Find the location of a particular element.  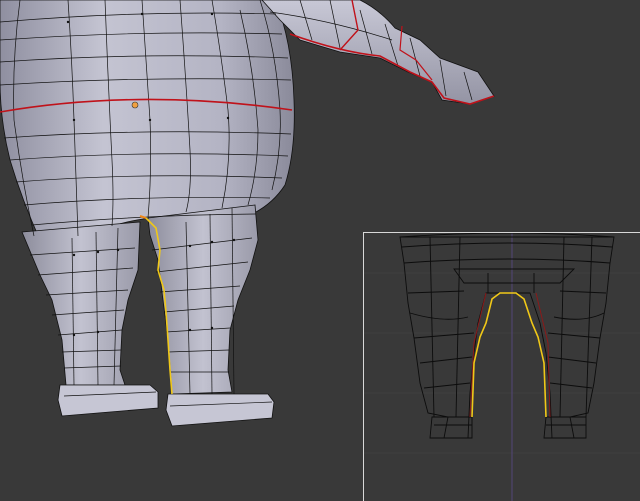

left-foot-mesh is located at coordinates (108, 400).